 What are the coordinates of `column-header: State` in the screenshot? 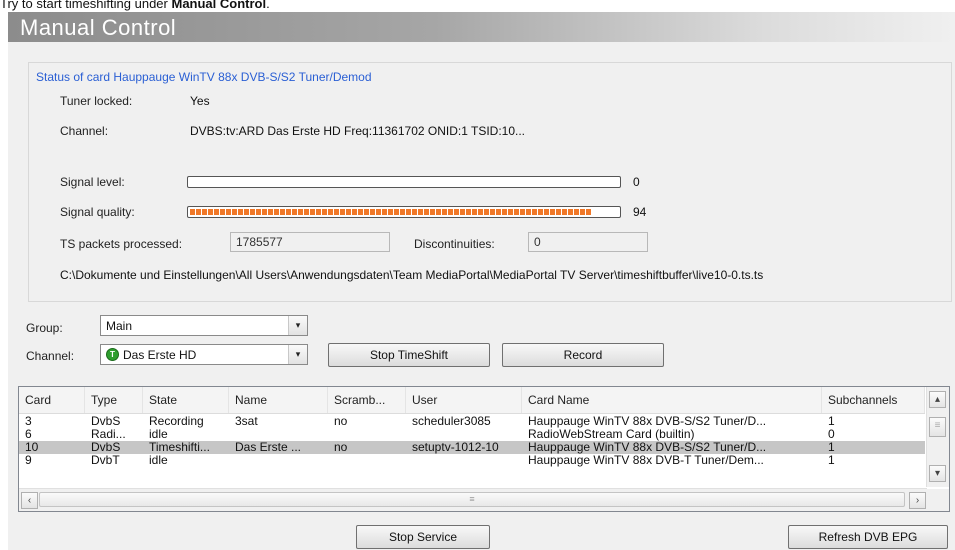 It's located at (186, 400).